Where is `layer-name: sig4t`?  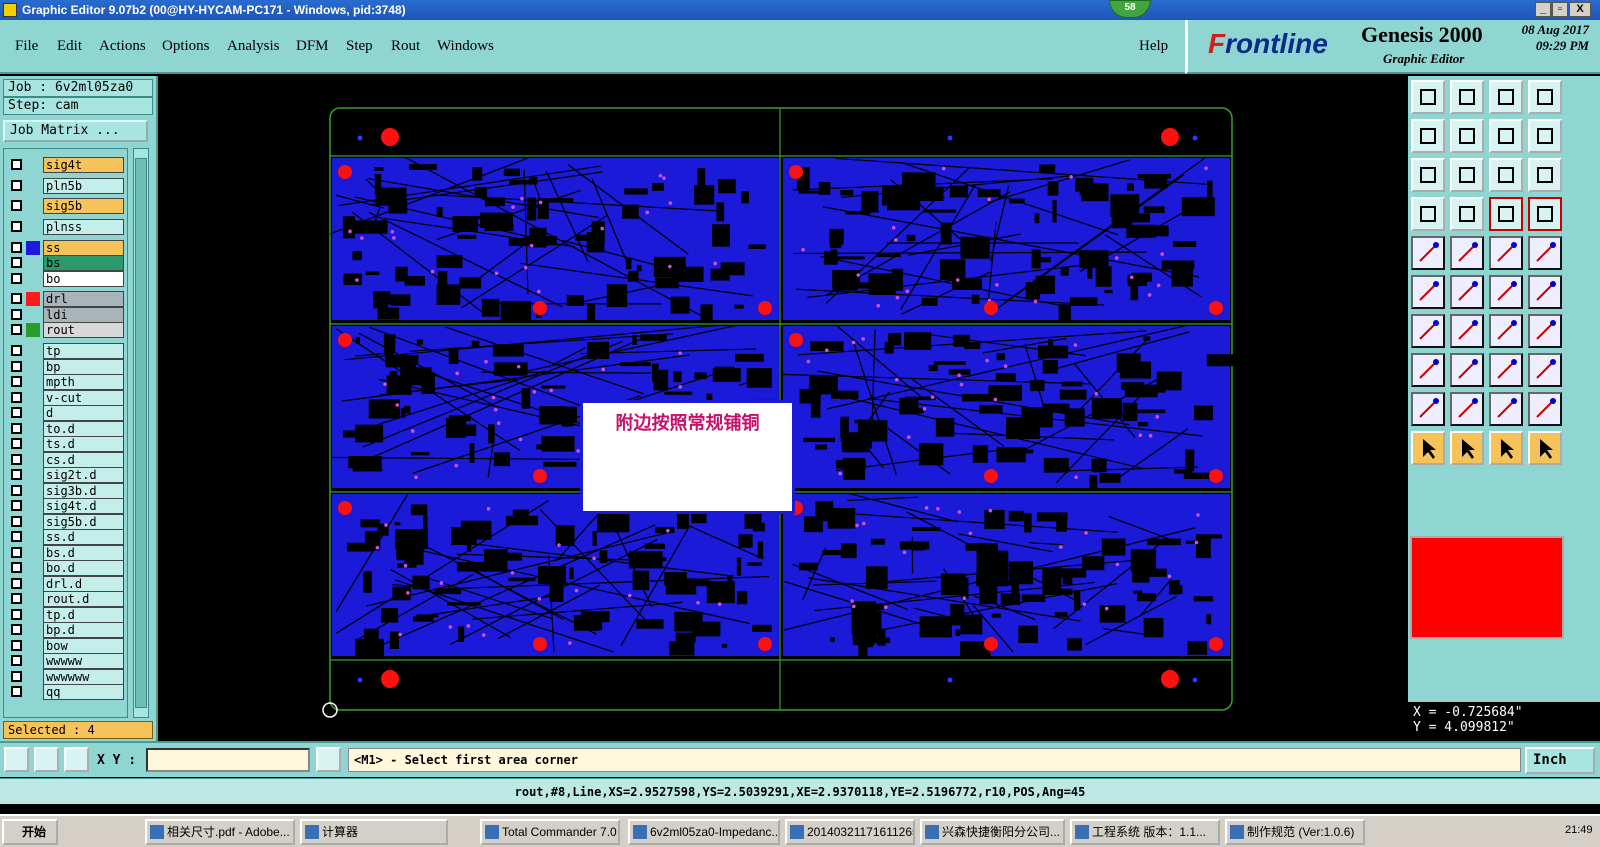 layer-name: sig4t is located at coordinates (83, 165).